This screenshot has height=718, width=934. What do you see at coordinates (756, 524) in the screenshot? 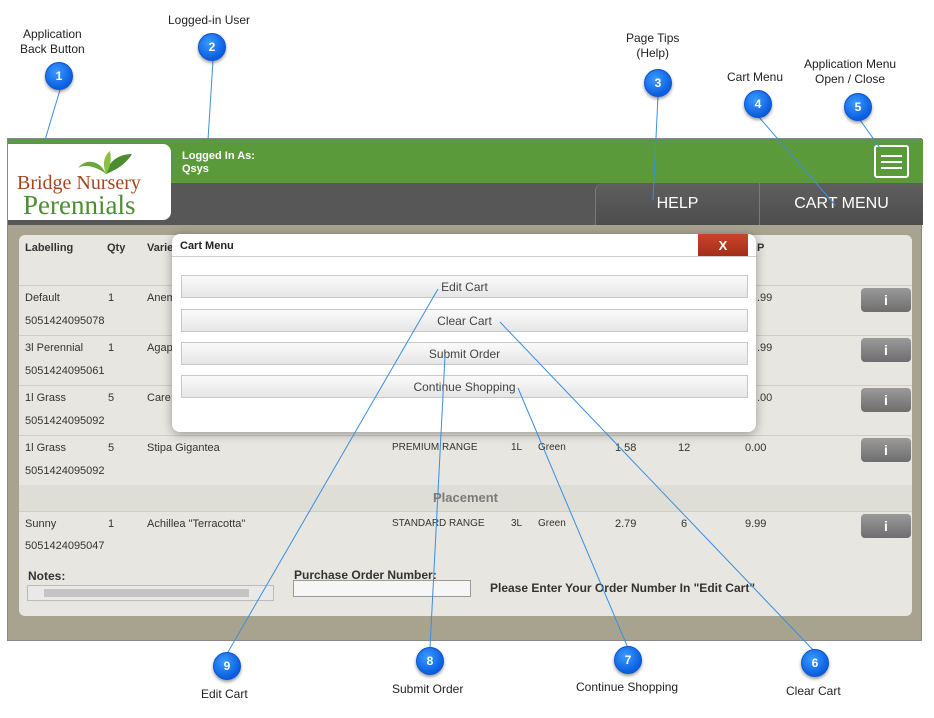
I see `cell-price: 9.99` at bounding box center [756, 524].